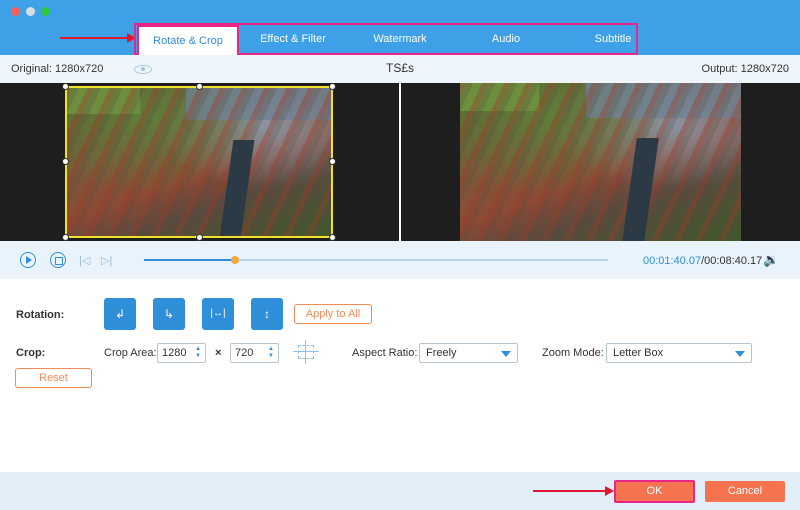 This screenshot has width=800, height=510. Describe the element at coordinates (57, 69) in the screenshot. I see `original-resolution: Original: 1280x720` at that location.